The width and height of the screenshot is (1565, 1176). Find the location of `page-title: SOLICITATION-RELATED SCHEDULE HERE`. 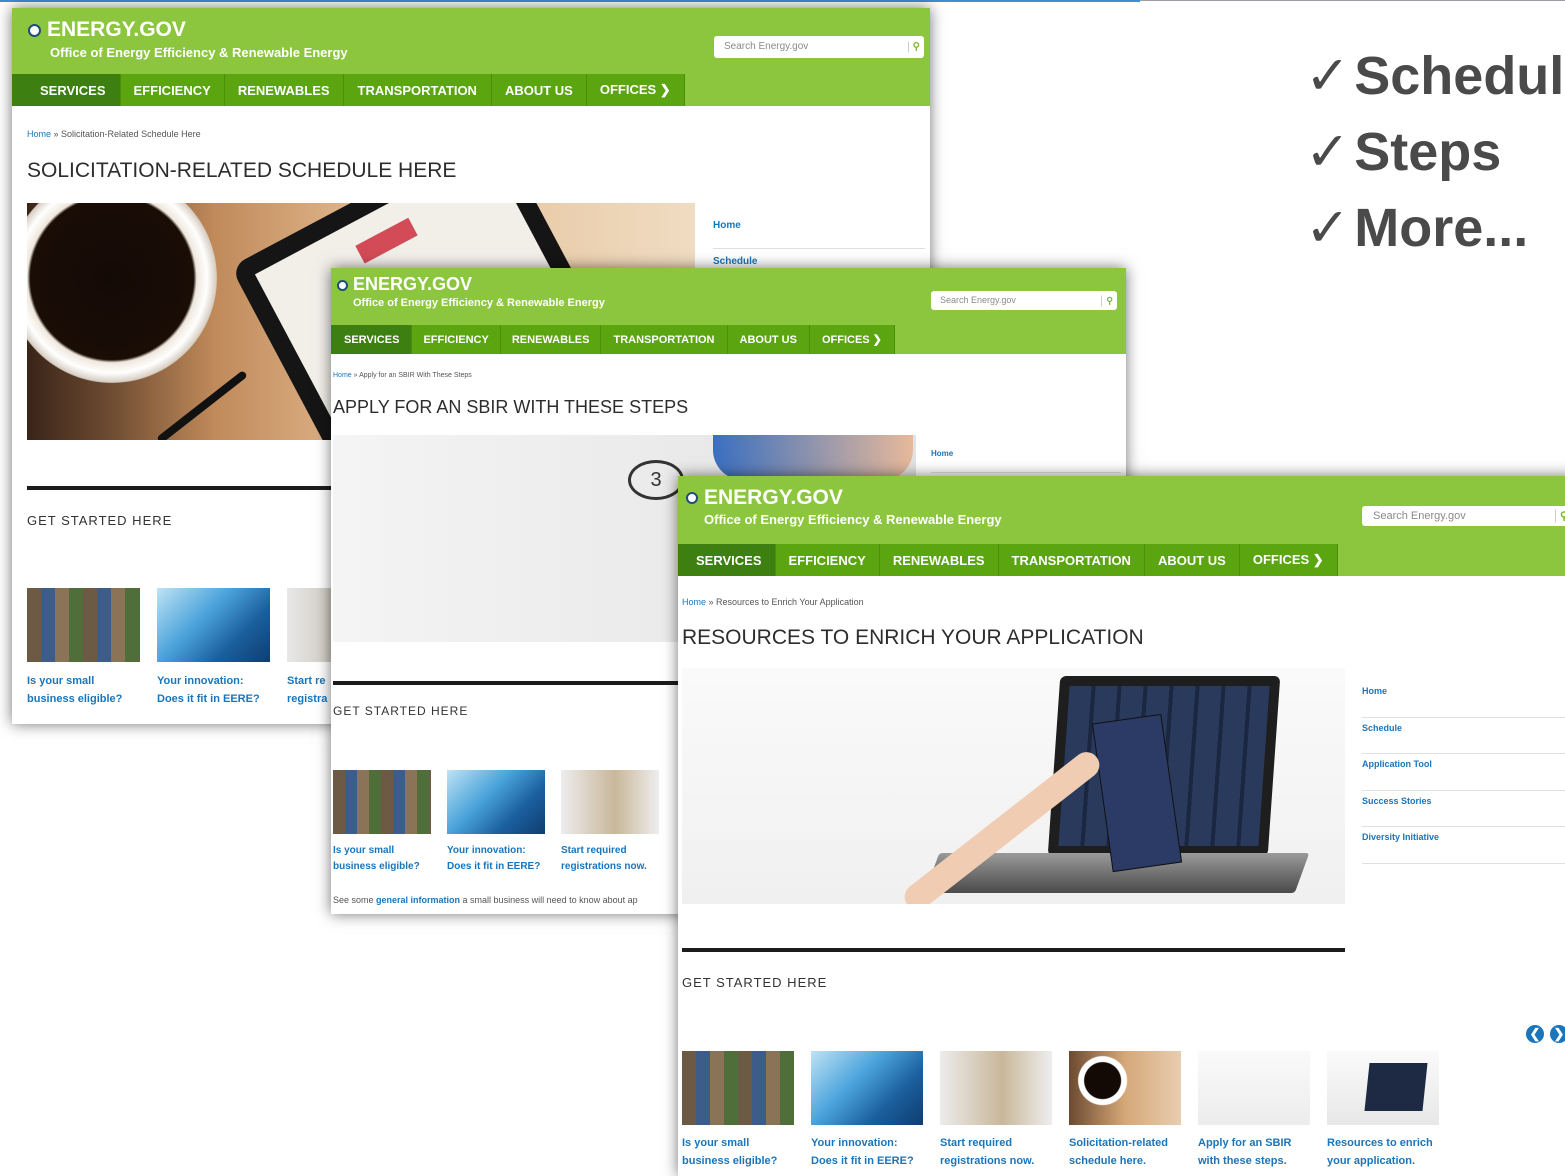

page-title: SOLICITATION-RELATED SCHEDULE HERE is located at coordinates (242, 170).